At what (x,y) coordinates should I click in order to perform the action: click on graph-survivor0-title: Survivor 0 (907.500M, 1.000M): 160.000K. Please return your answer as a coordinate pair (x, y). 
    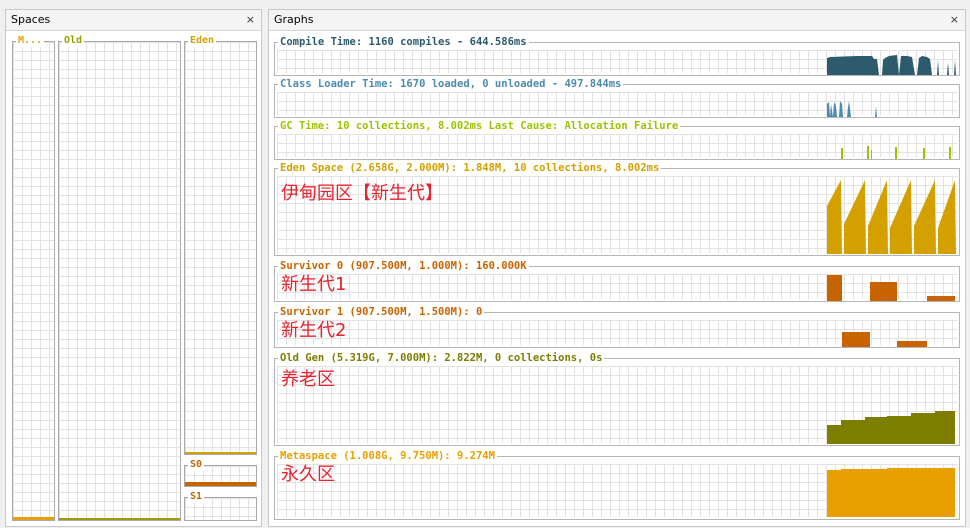
    Looking at the image, I should click on (403, 266).